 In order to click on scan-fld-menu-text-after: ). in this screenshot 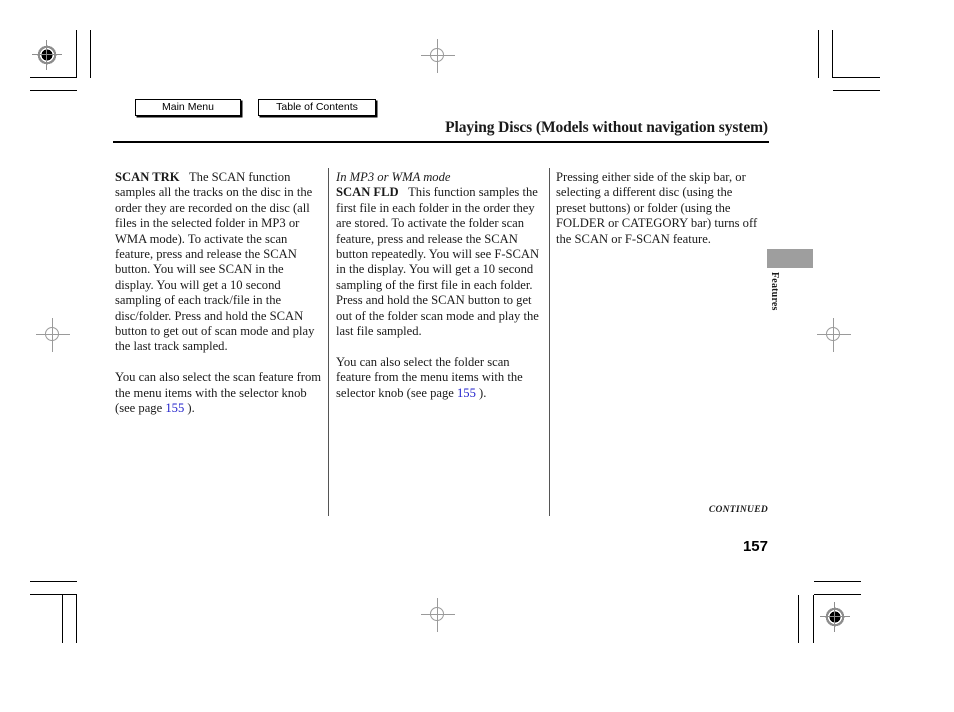, I will do `click(481, 392)`.